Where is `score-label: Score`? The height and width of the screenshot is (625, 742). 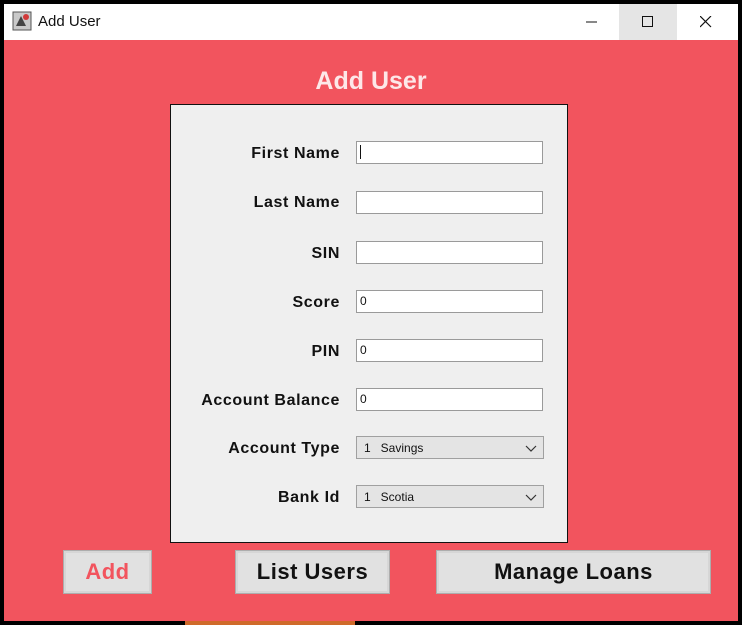
score-label: Score is located at coordinates (316, 302).